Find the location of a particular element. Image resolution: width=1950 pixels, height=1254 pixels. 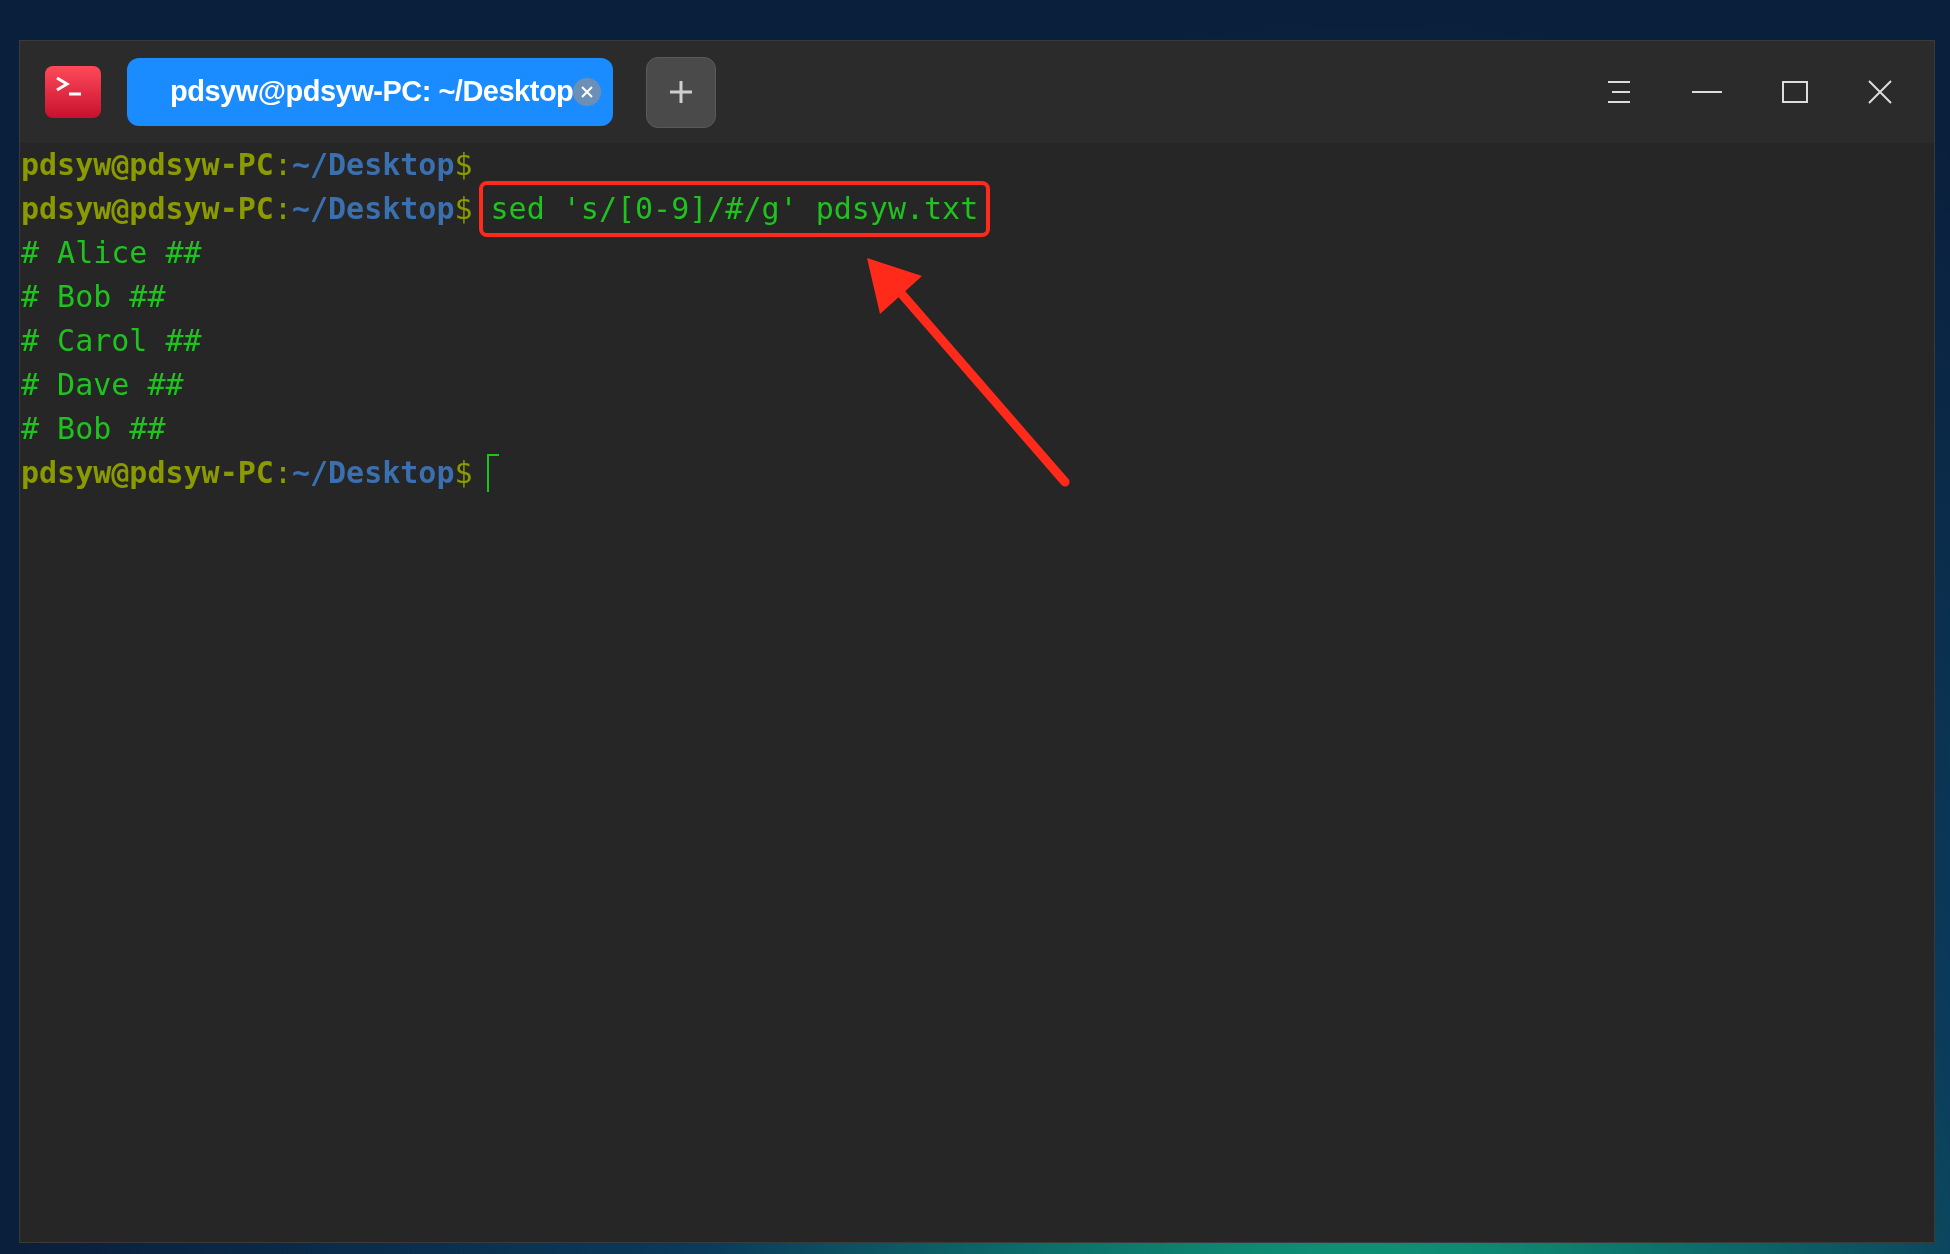

output-line: # Alice ## is located at coordinates (111, 253).